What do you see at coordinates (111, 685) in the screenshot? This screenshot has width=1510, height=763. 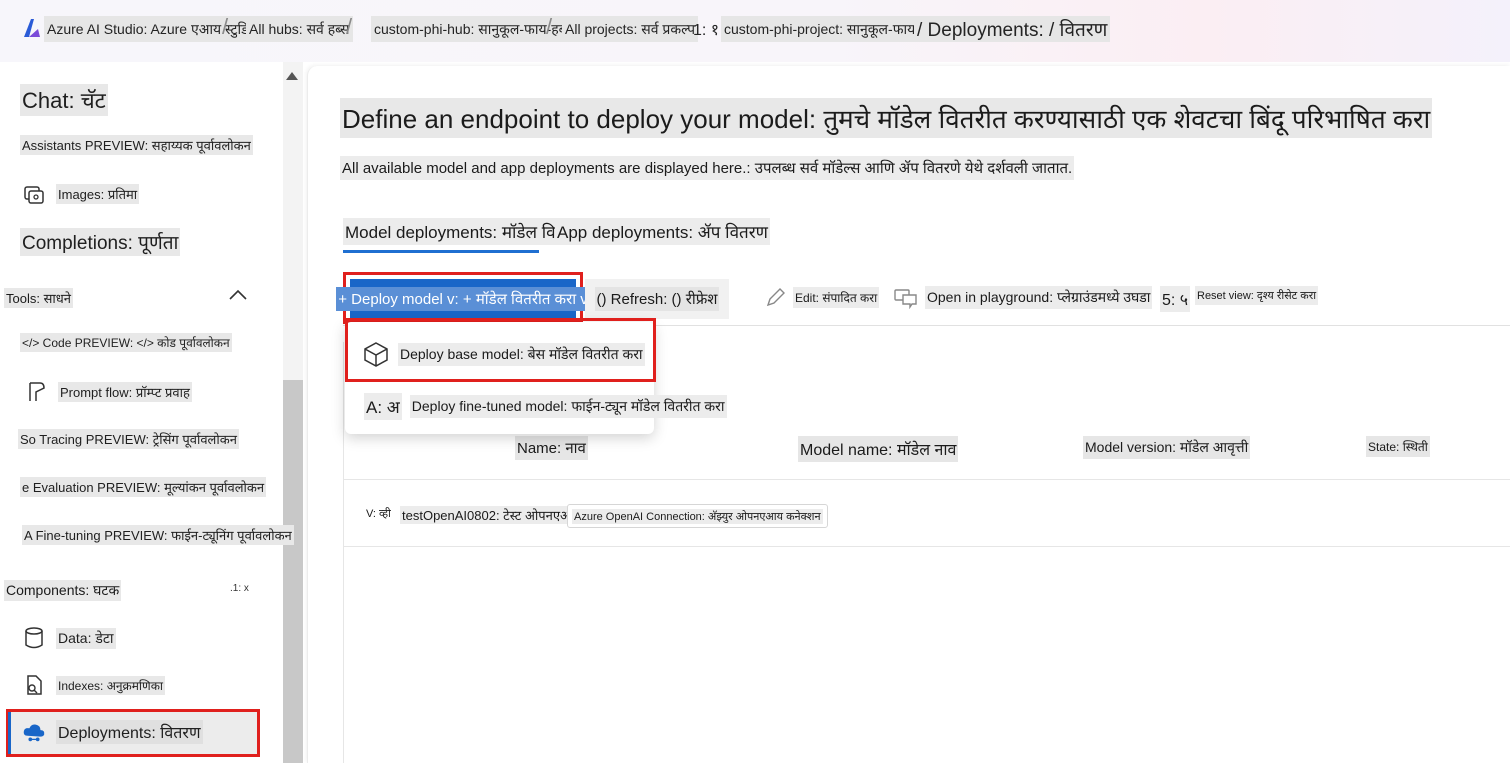 I see `sidebar-item-label: Indexes: अनुक्रमणिका` at bounding box center [111, 685].